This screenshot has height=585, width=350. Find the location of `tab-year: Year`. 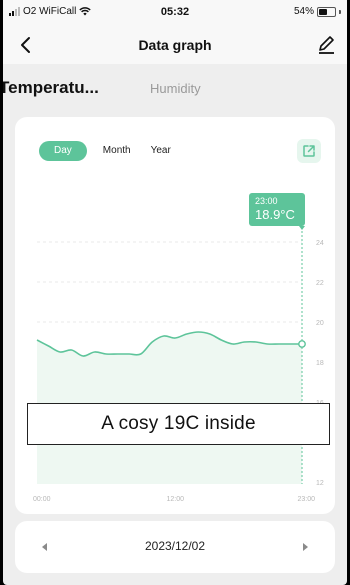

tab-year: Year is located at coordinates (161, 151).